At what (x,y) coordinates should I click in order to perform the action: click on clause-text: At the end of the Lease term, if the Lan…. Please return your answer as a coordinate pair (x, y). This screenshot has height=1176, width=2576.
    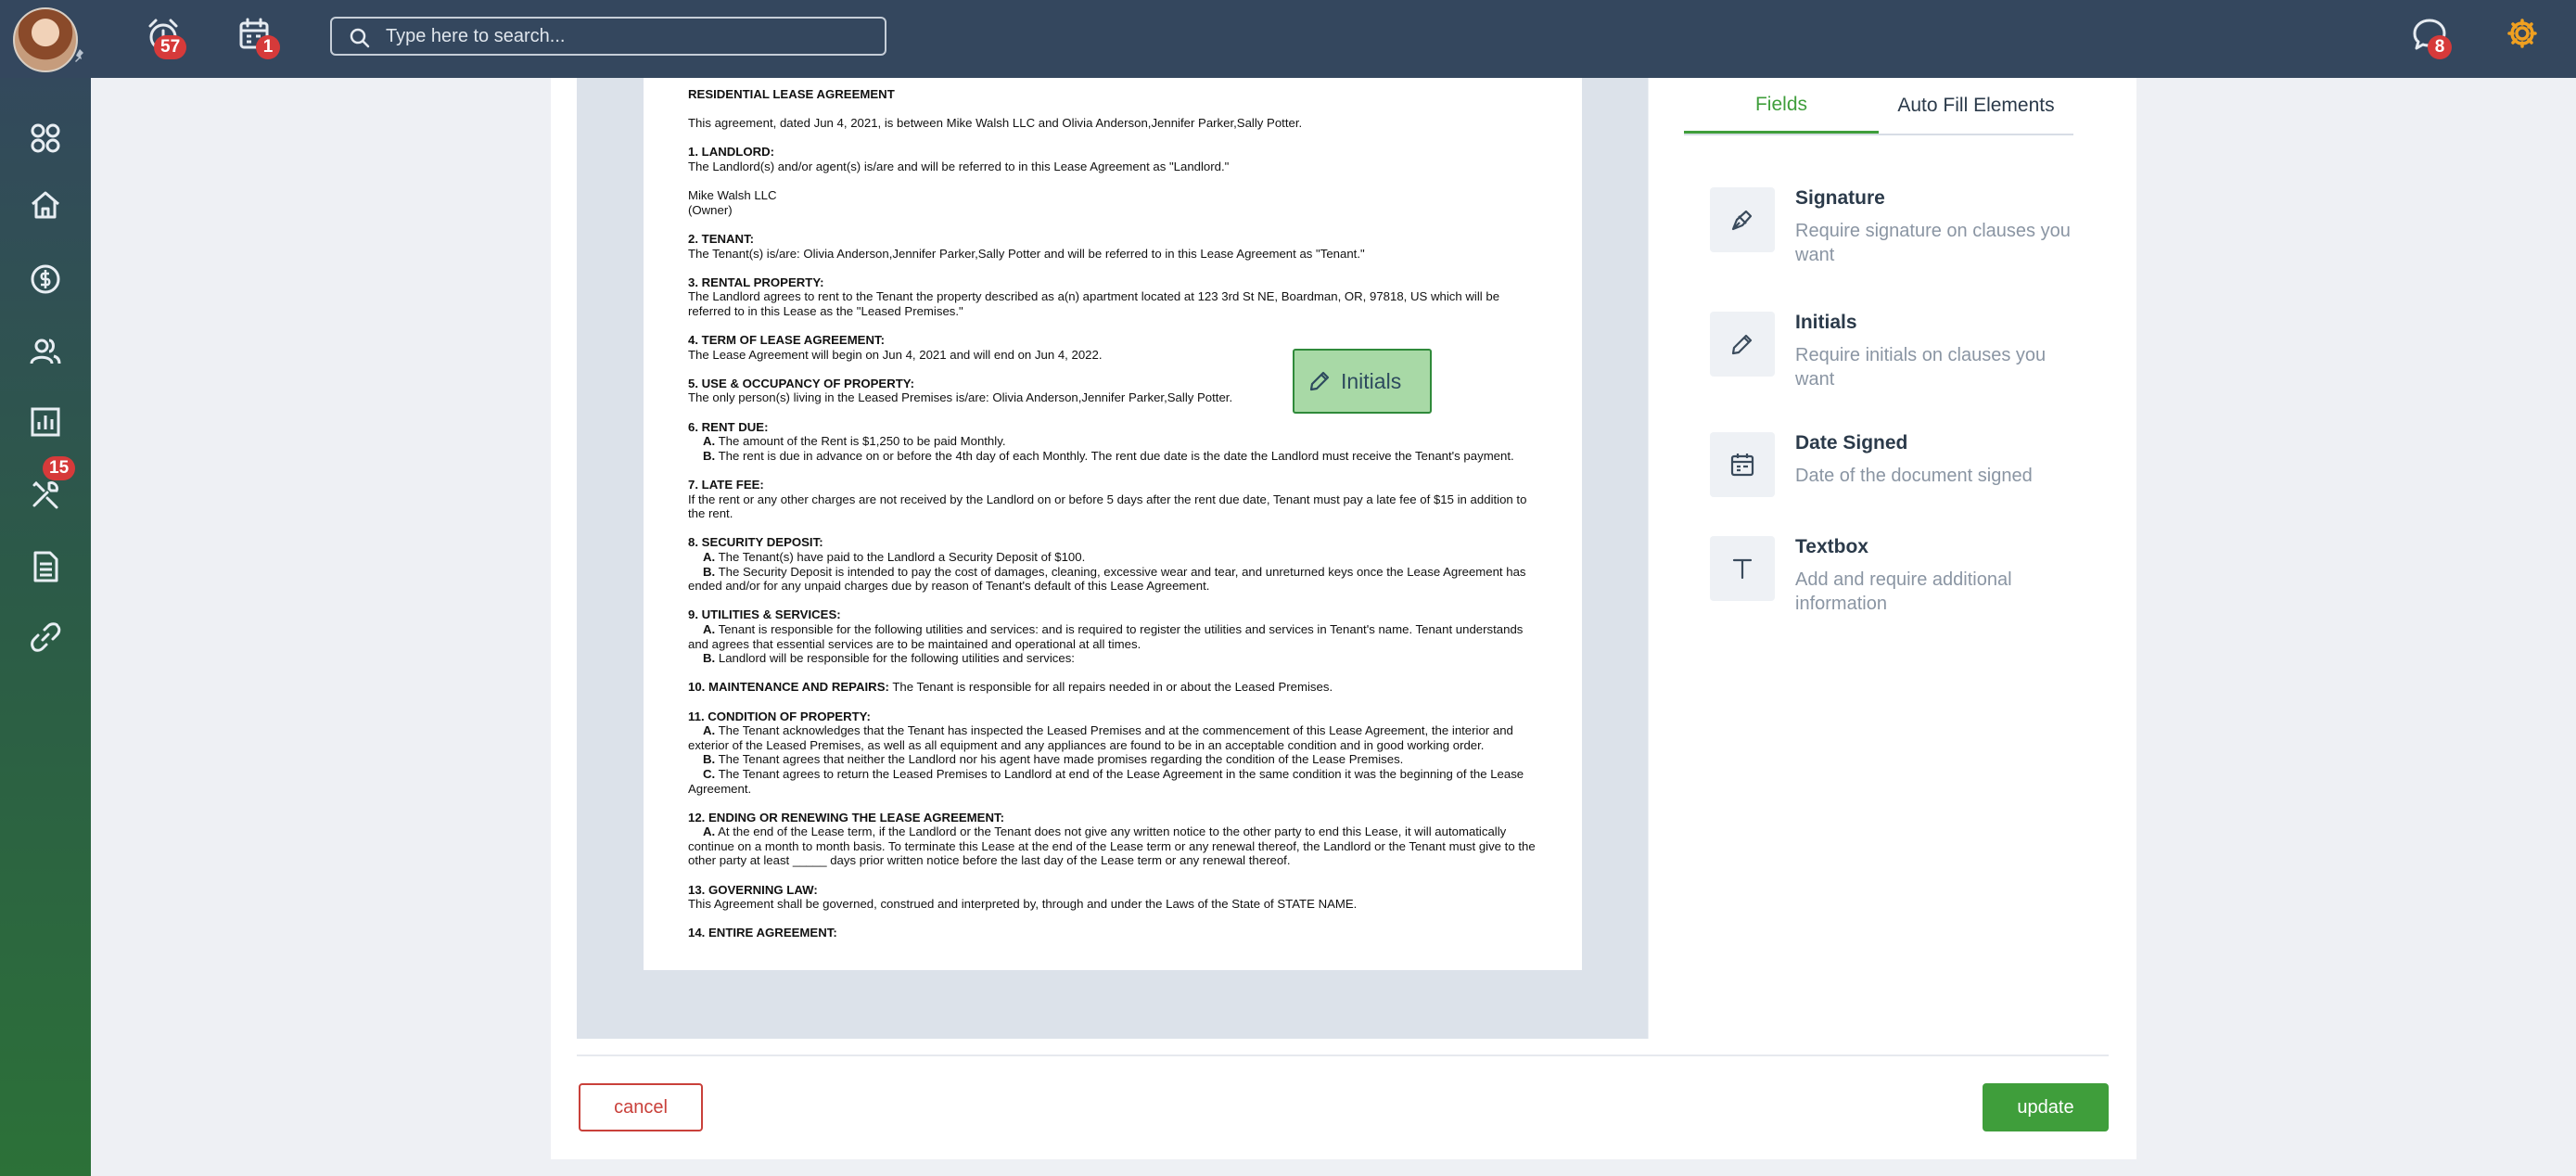
    Looking at the image, I should click on (1112, 846).